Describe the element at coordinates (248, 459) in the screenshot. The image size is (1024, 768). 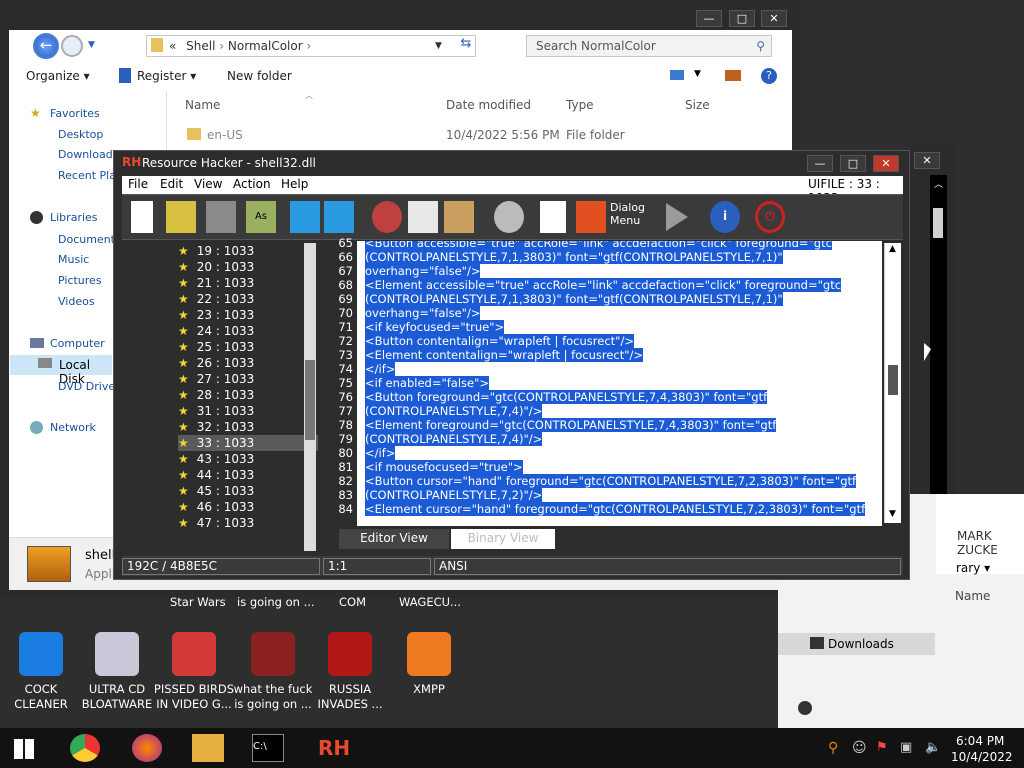
I see `tree-item: ★ 43 : 1033` at that location.